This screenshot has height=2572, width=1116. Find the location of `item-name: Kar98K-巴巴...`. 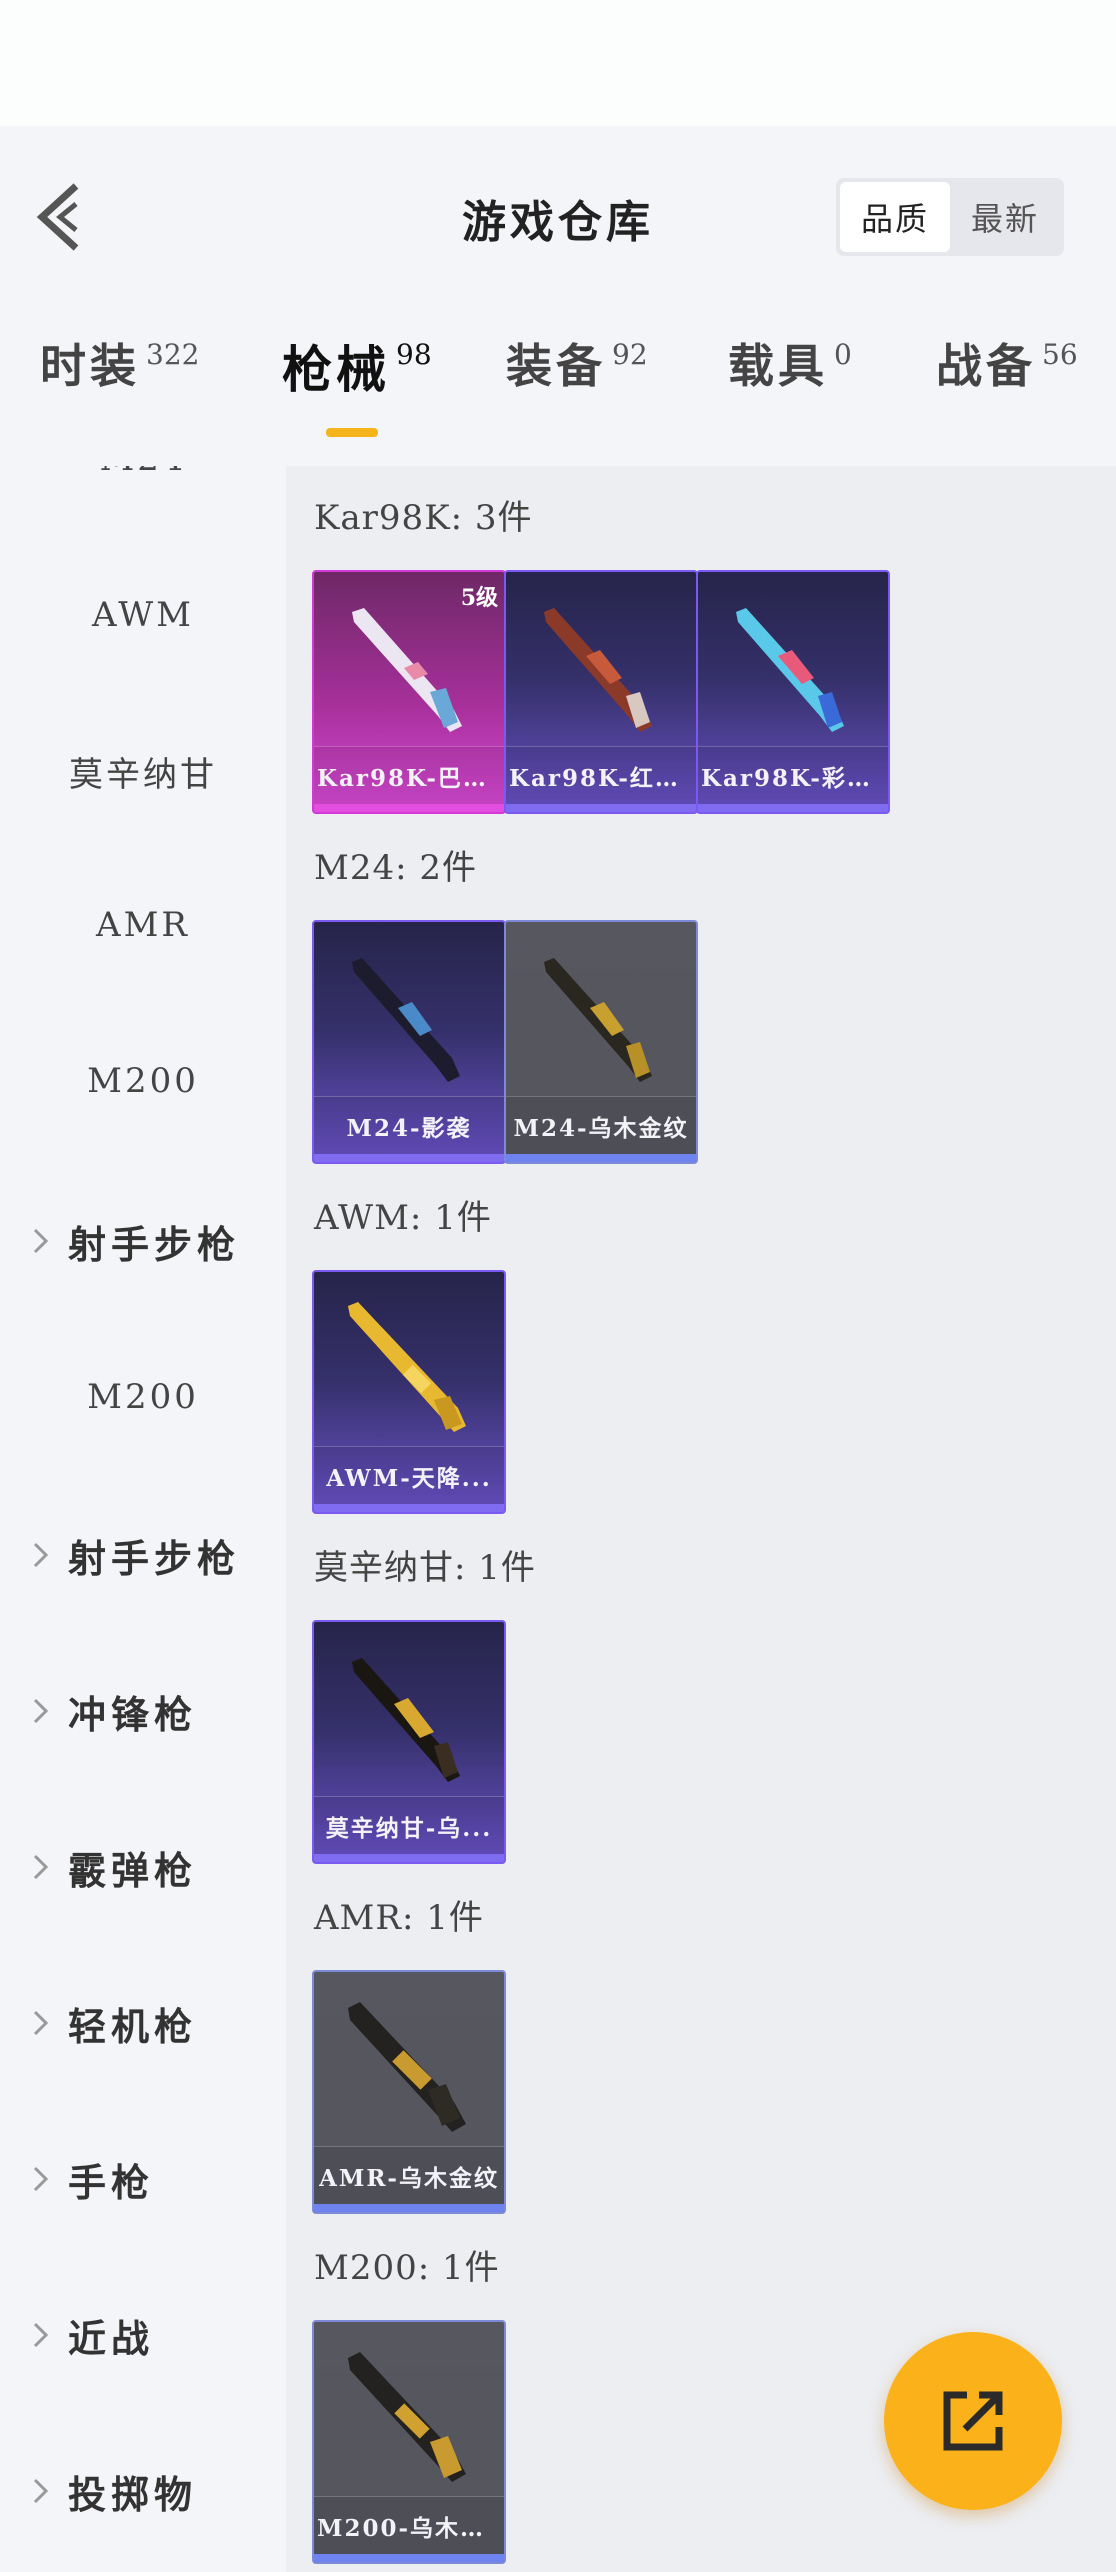

item-name: Kar98K-巴巴... is located at coordinates (409, 778).